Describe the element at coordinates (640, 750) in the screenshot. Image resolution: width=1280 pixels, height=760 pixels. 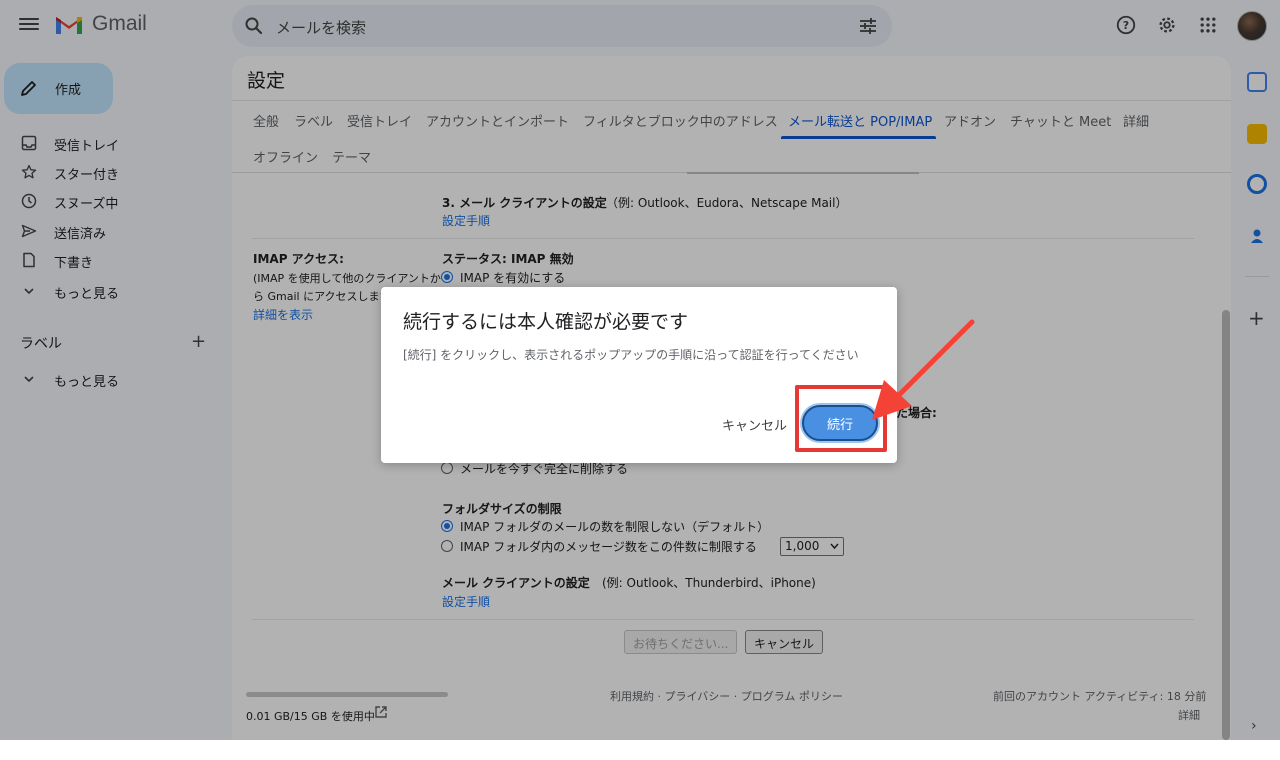
I see `page-bottom-margin` at that location.